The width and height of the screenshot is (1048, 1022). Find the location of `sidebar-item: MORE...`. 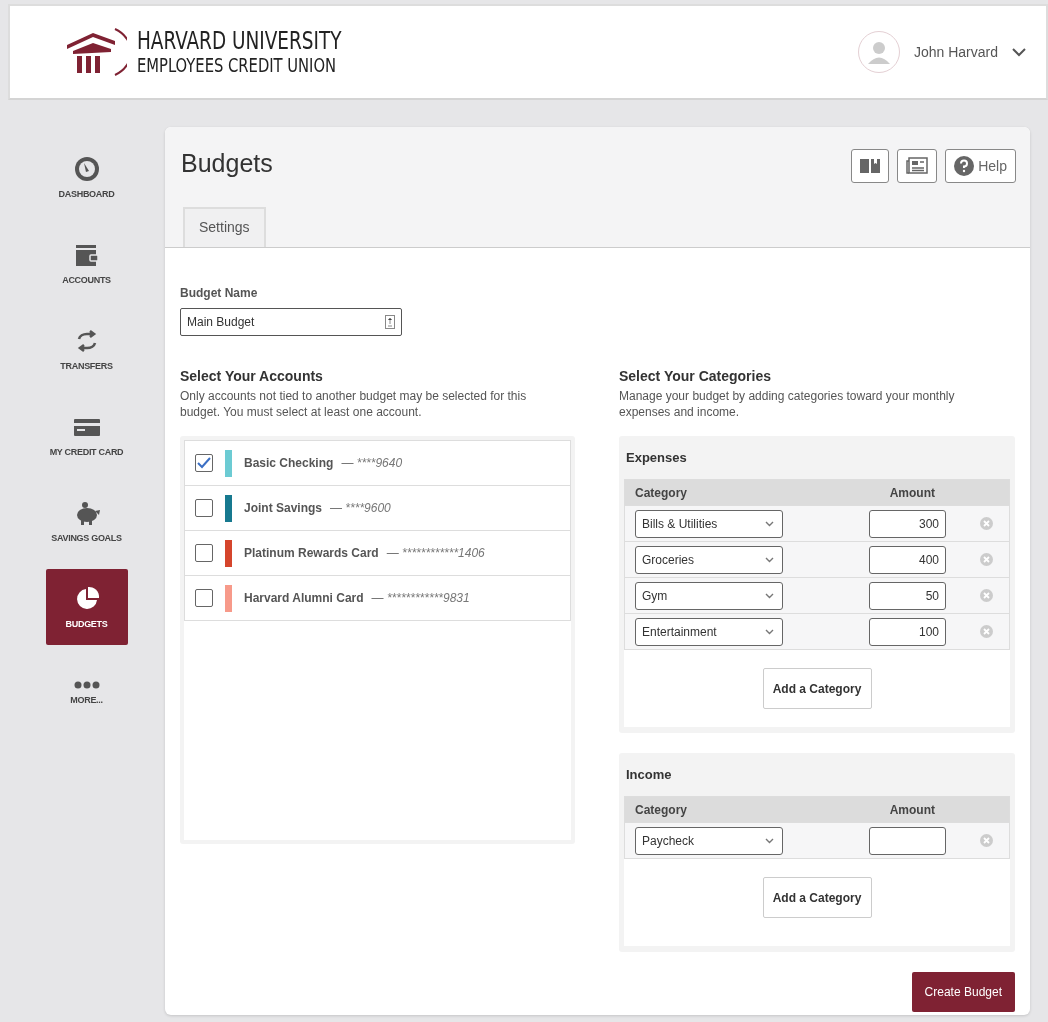

sidebar-item: MORE... is located at coordinates (86, 693).